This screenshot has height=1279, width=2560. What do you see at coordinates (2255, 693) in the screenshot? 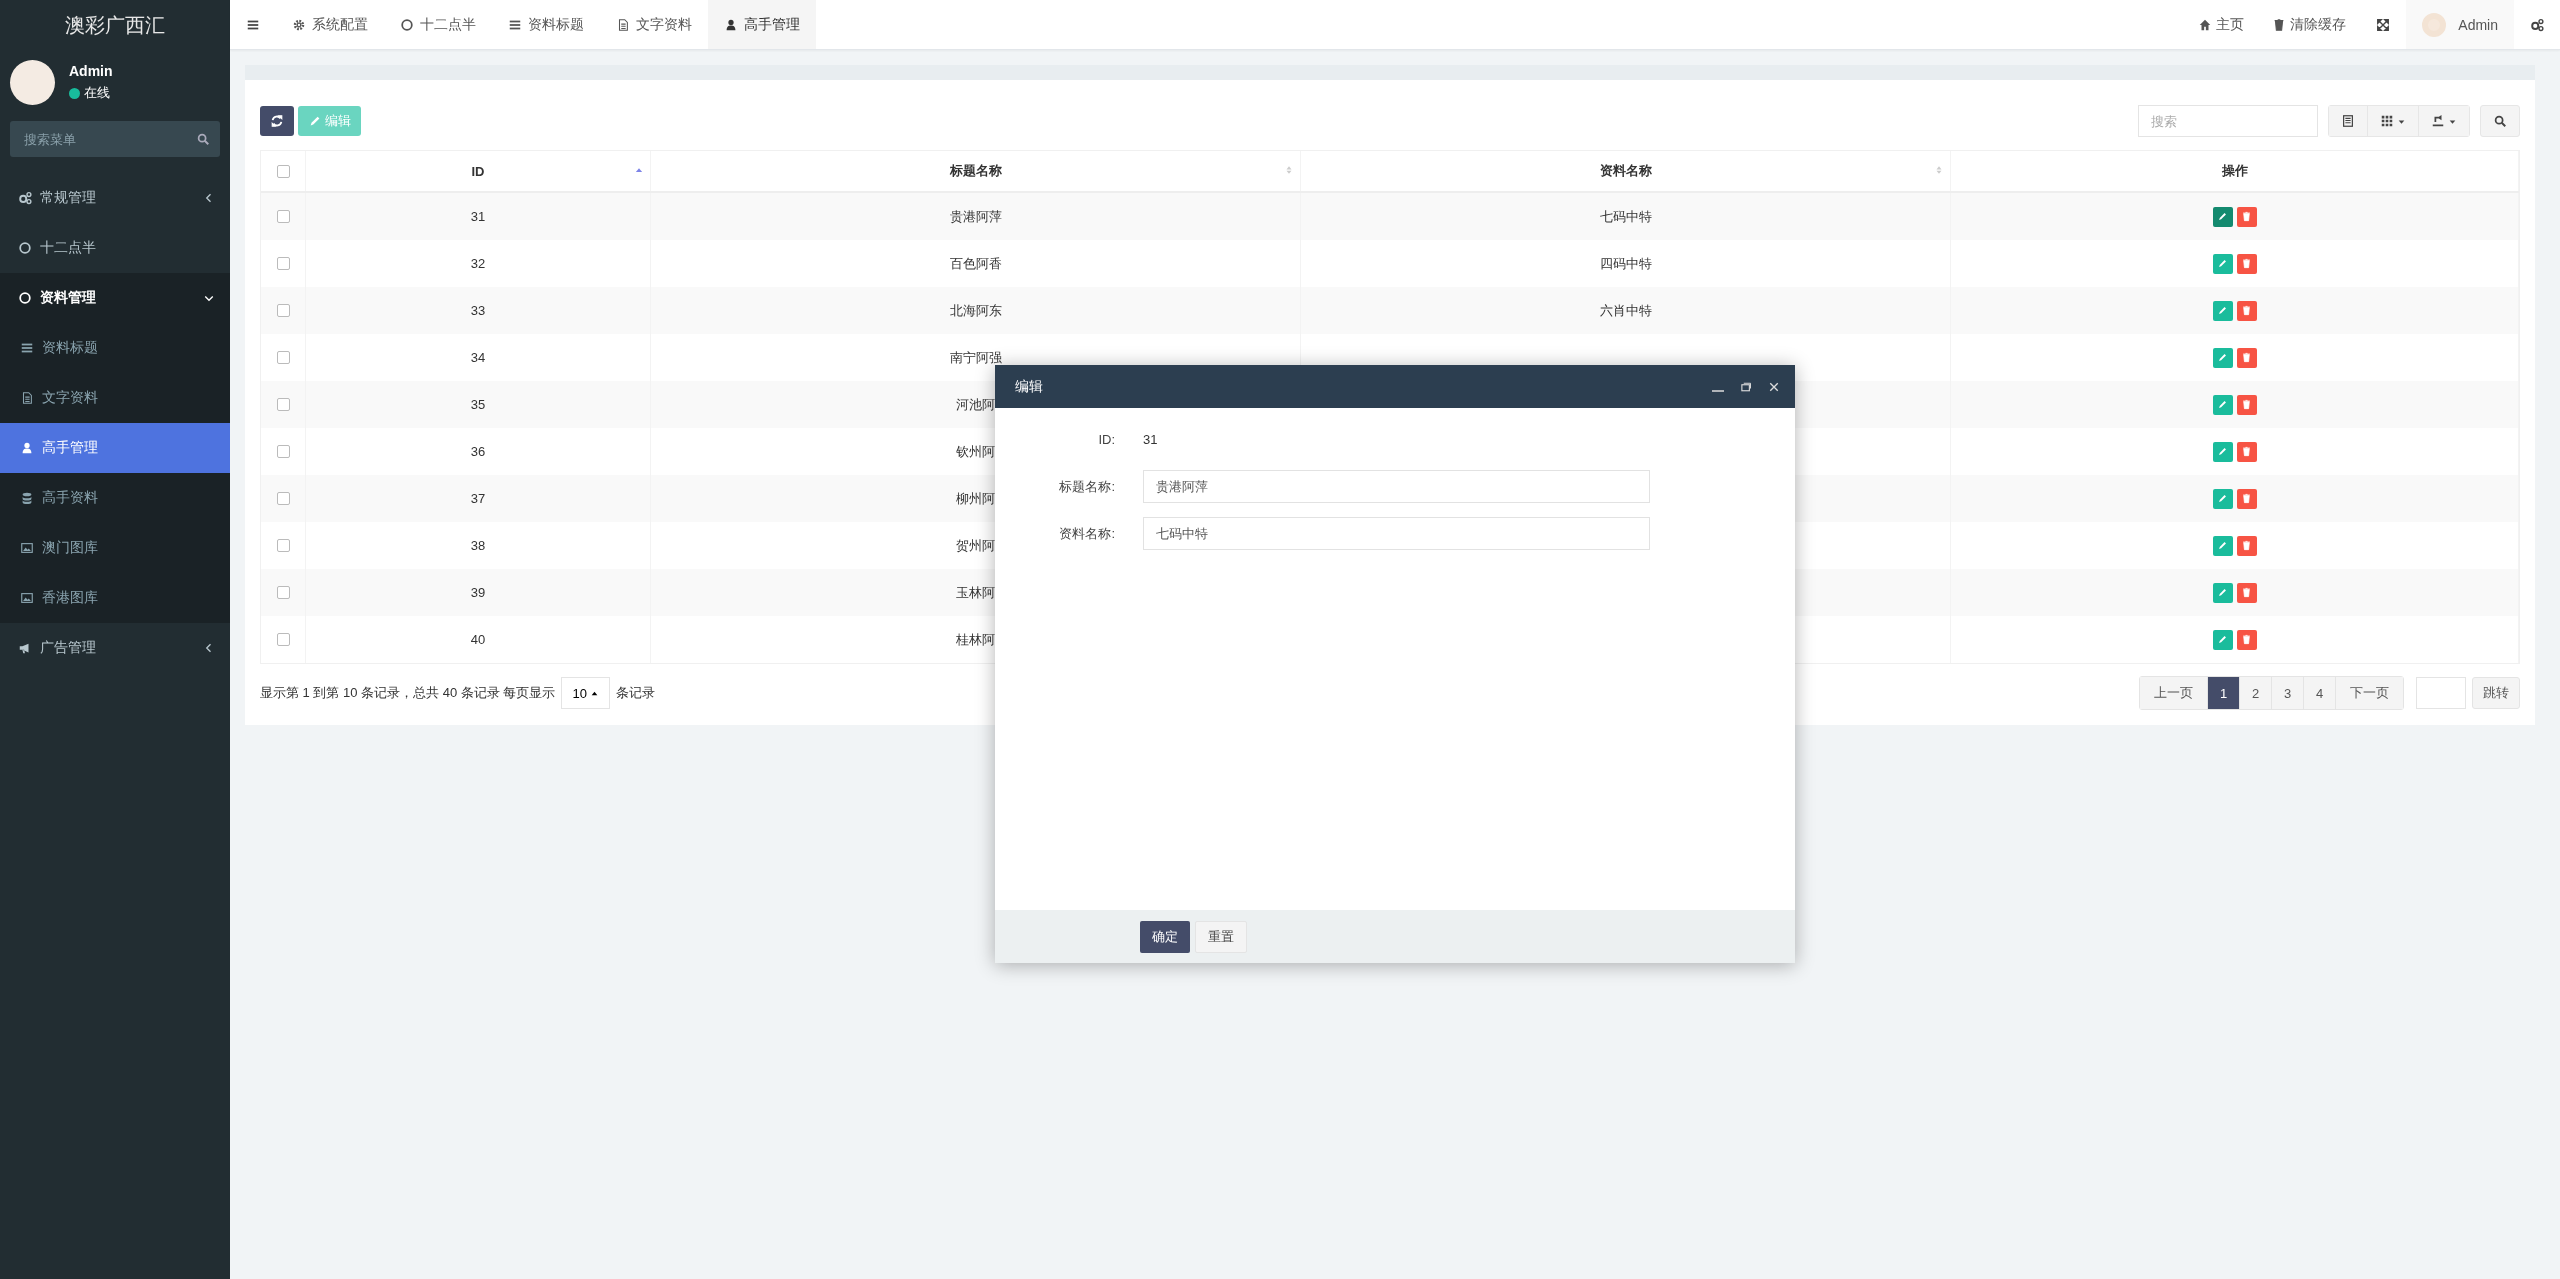
I see `page-button: 2` at bounding box center [2255, 693].